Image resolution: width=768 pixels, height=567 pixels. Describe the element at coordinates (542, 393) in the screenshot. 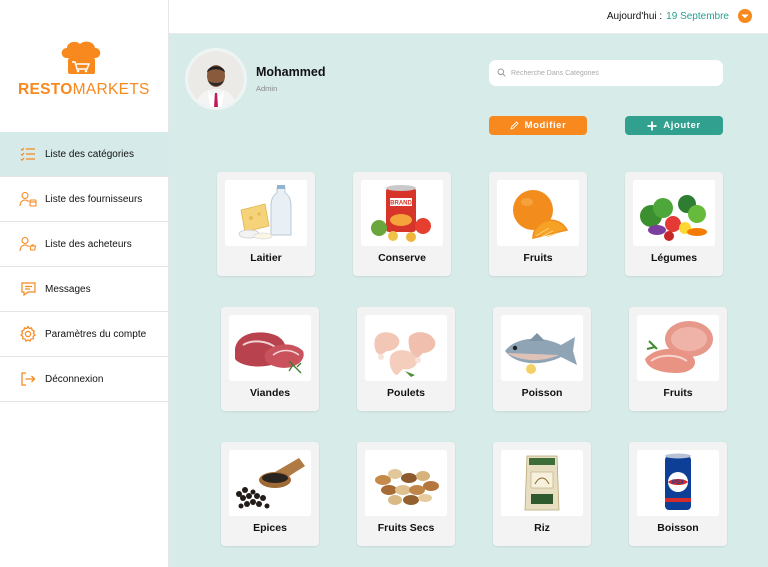

I see `category-label: Poisson` at that location.